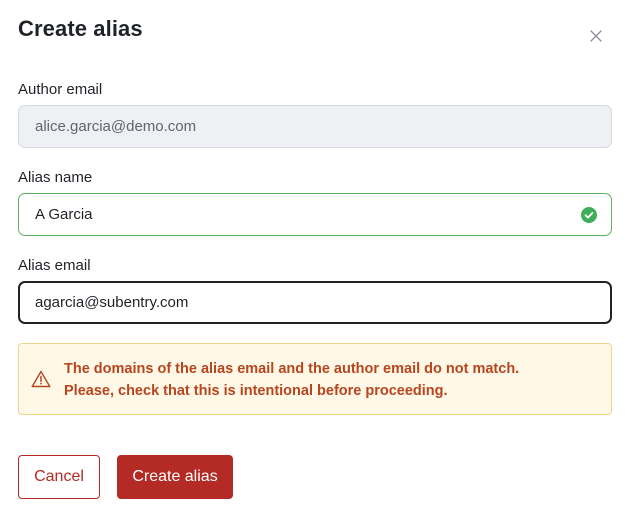  Describe the element at coordinates (55, 177) in the screenshot. I see `alias-name-label: Alias name` at that location.